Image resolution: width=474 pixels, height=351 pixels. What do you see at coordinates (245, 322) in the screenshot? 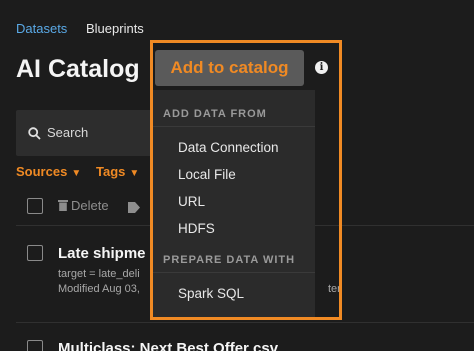
I see `row-divider` at bounding box center [245, 322].